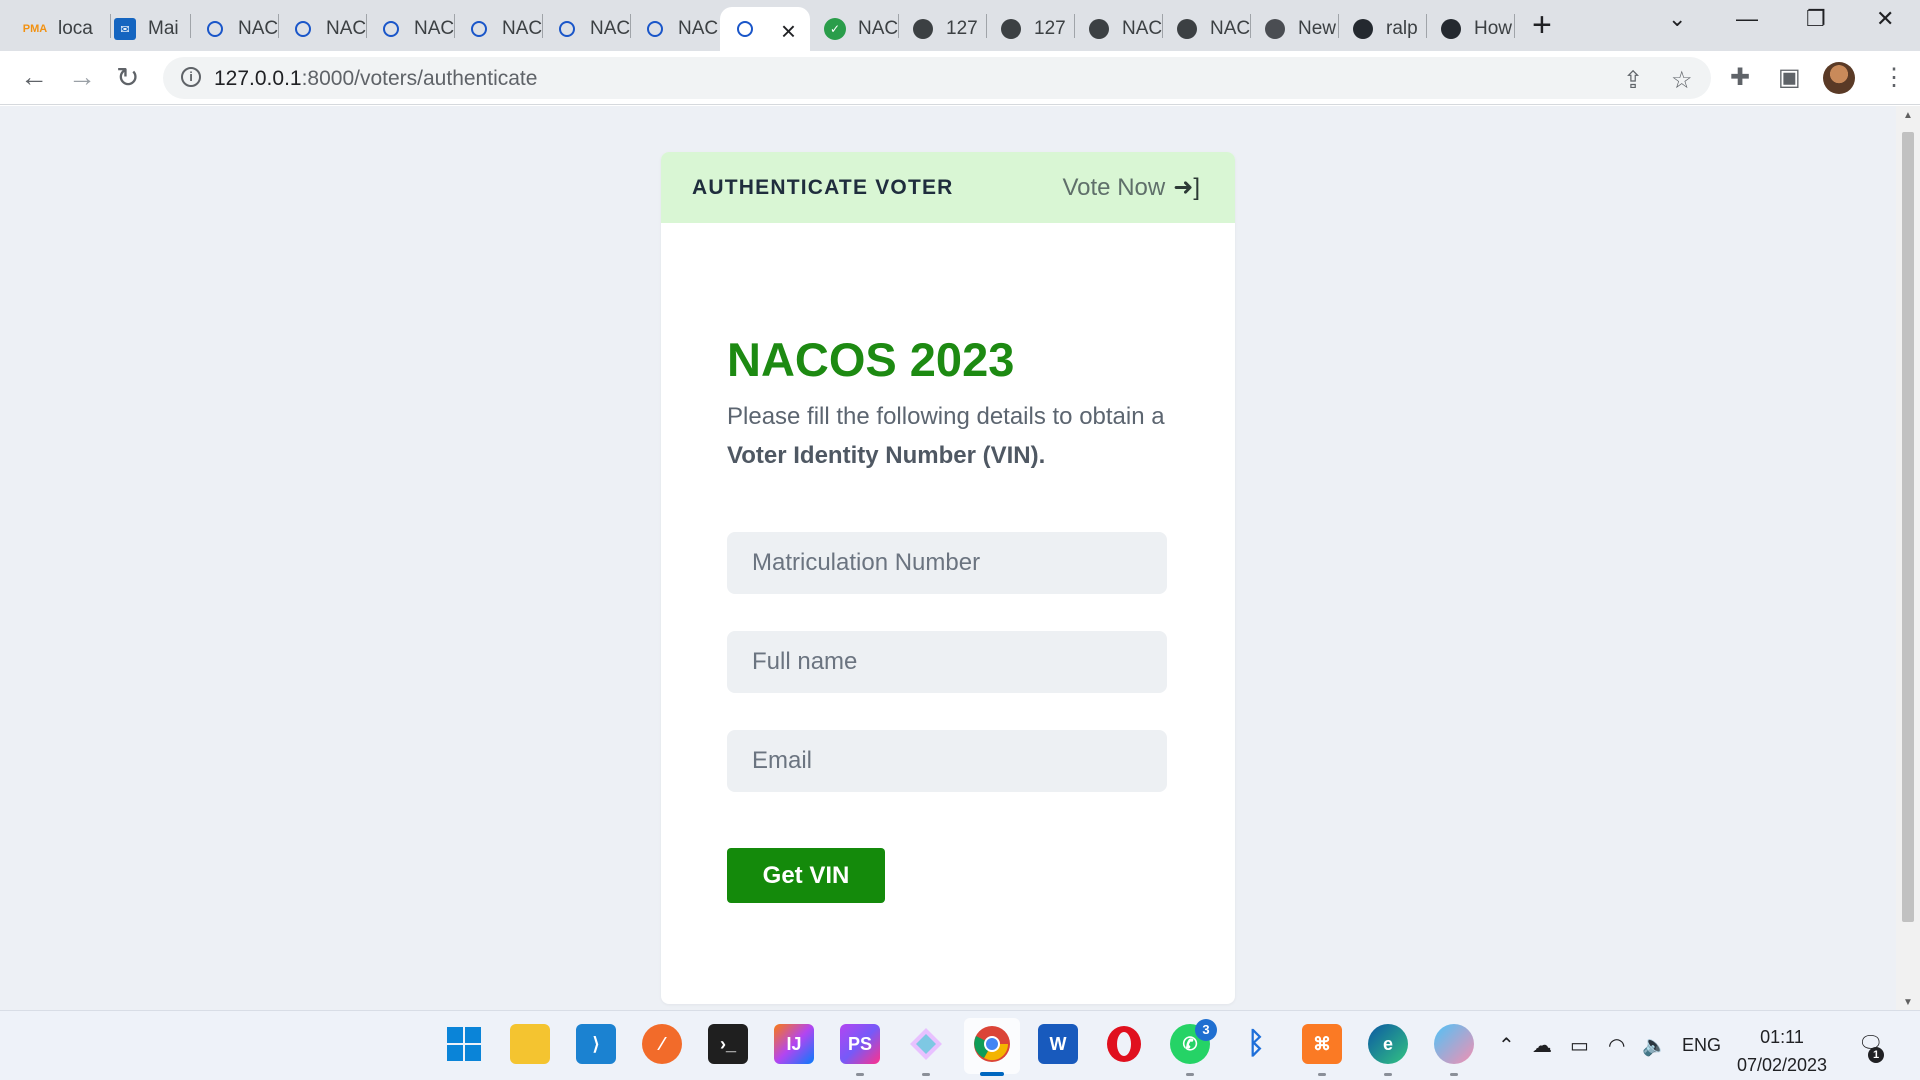 The image size is (1920, 1080). I want to click on page-scrollbar: ▲ ▼, so click(1908, 558).